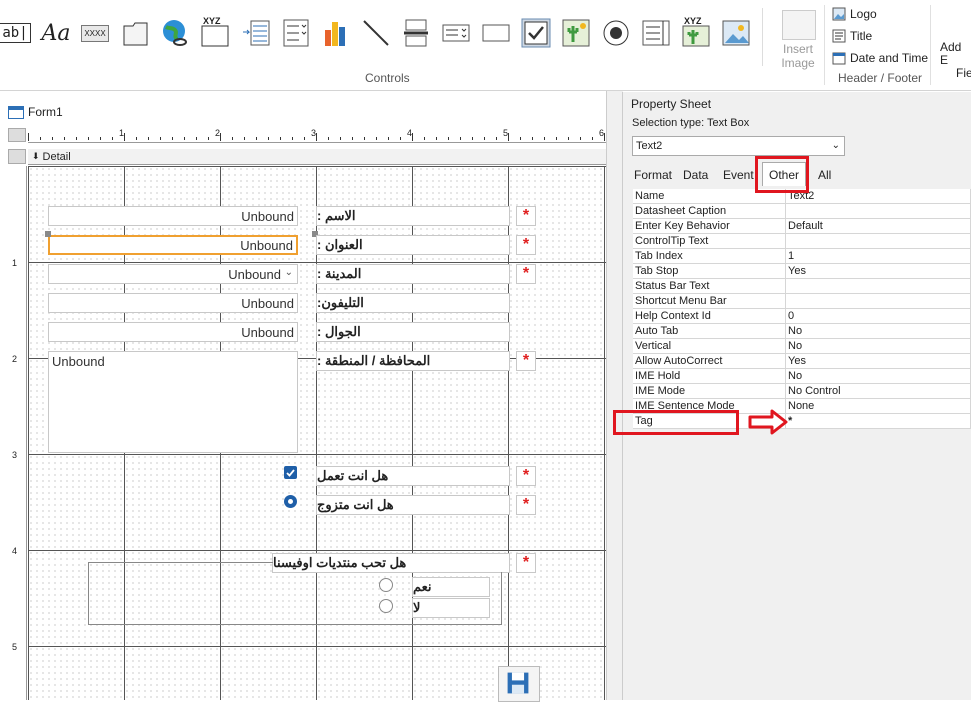  I want to click on phone-textbox: Unbound, so click(173, 303).